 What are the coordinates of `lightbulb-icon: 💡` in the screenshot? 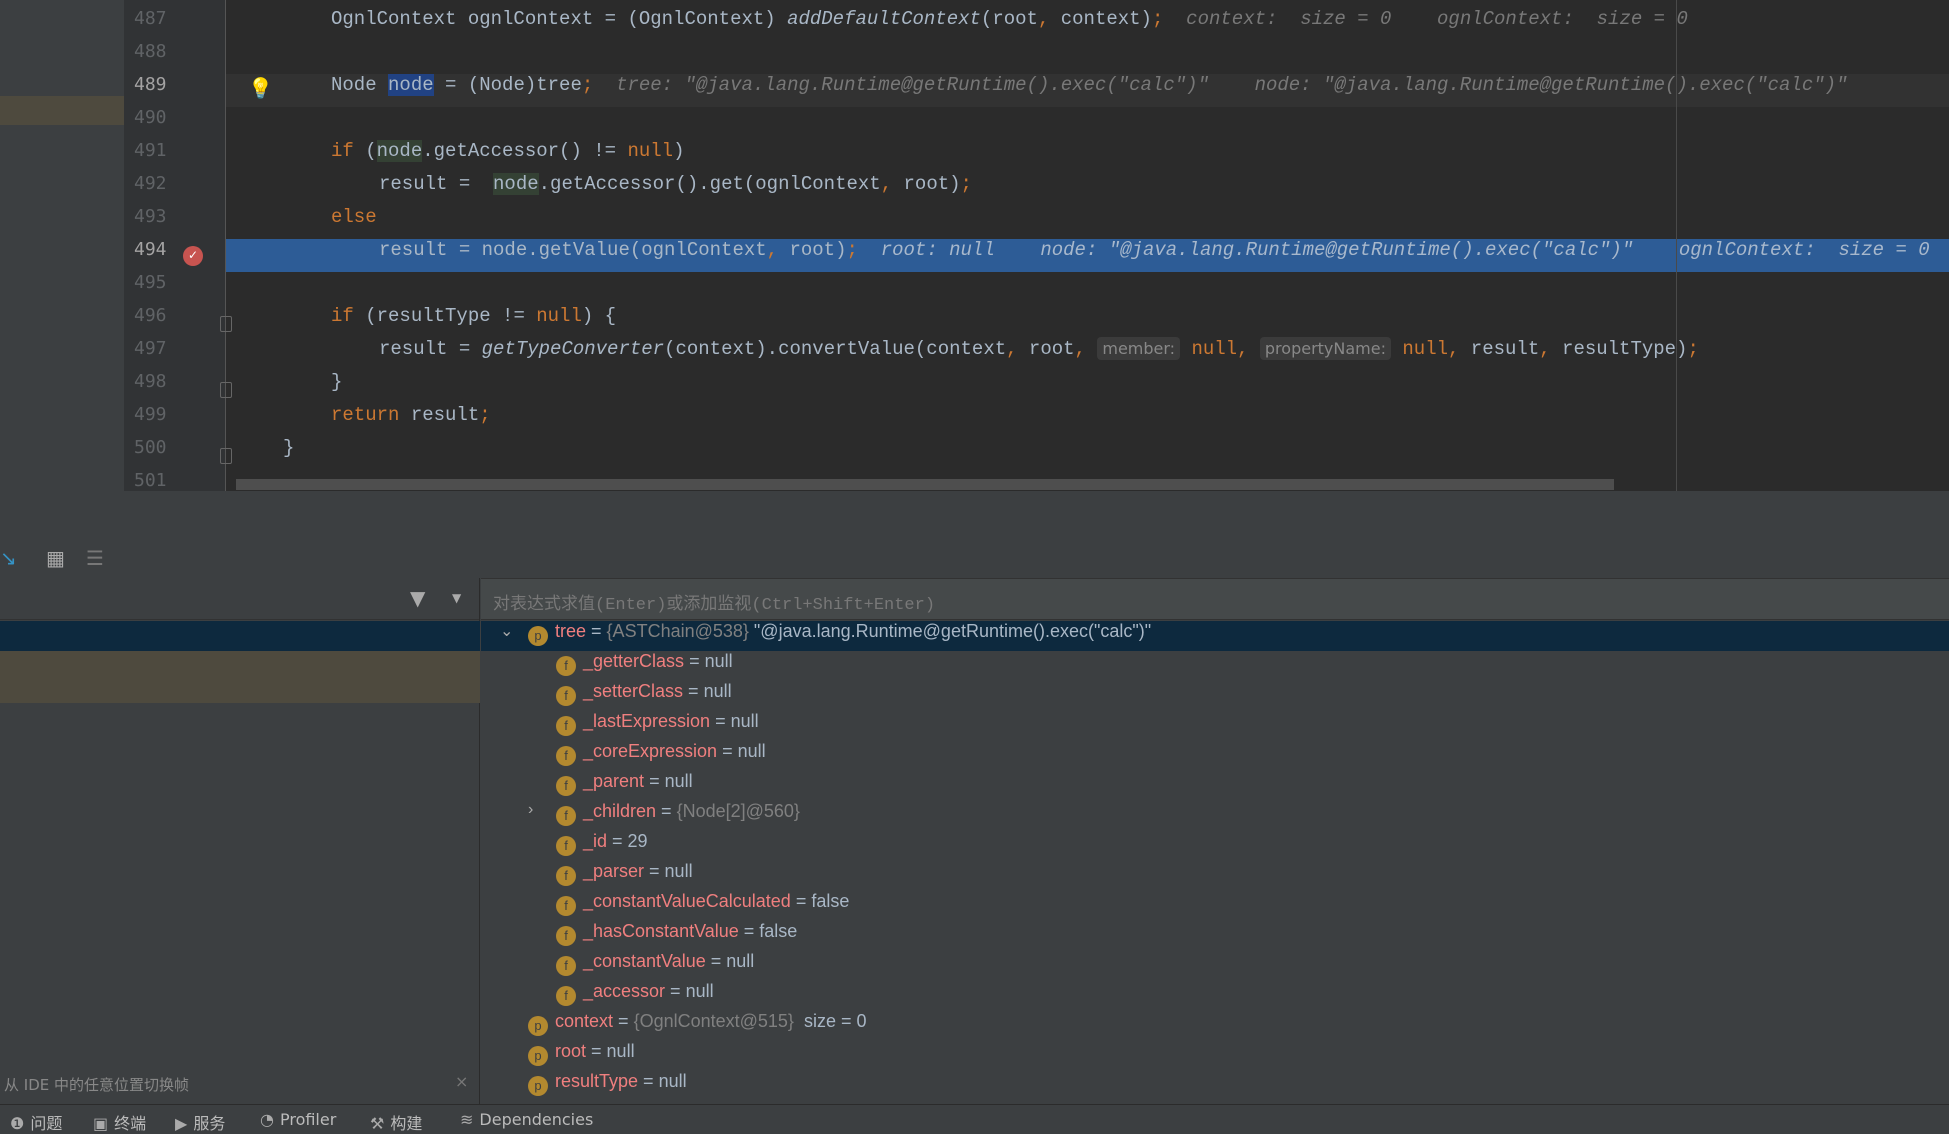 It's located at (260, 88).